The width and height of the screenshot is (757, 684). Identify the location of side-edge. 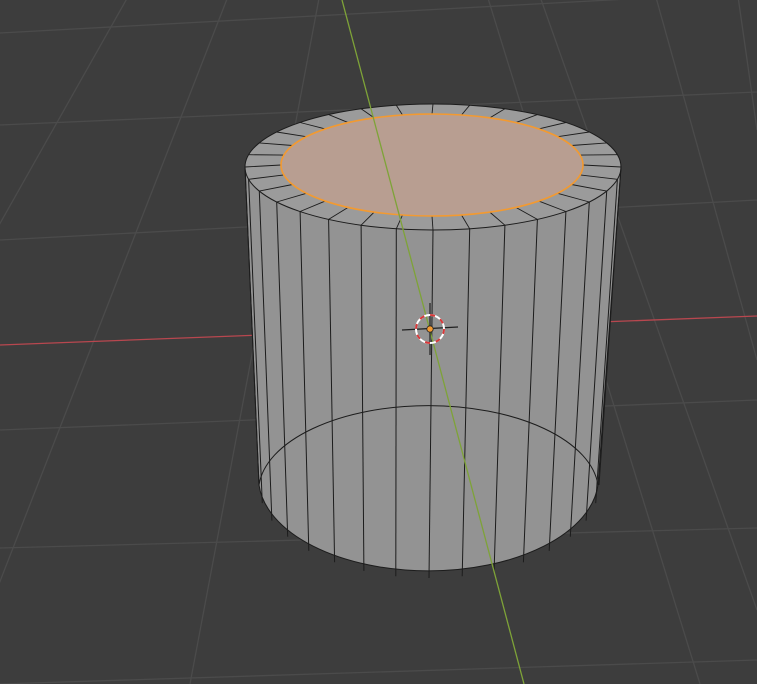
(396, 402).